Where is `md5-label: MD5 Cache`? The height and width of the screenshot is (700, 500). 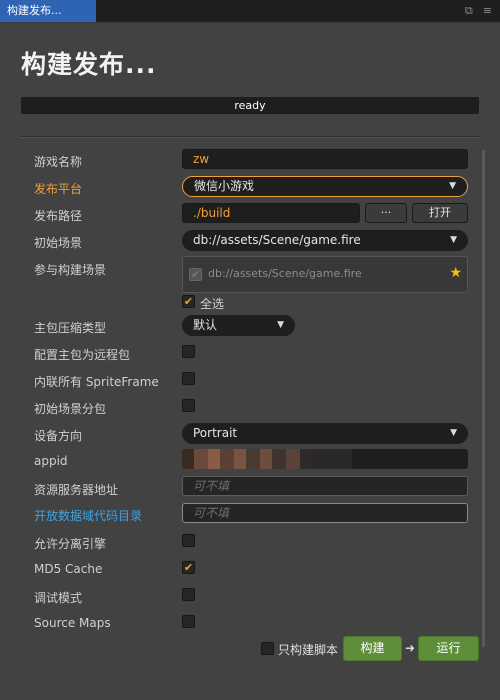
md5-label: MD5 Cache is located at coordinates (68, 569).